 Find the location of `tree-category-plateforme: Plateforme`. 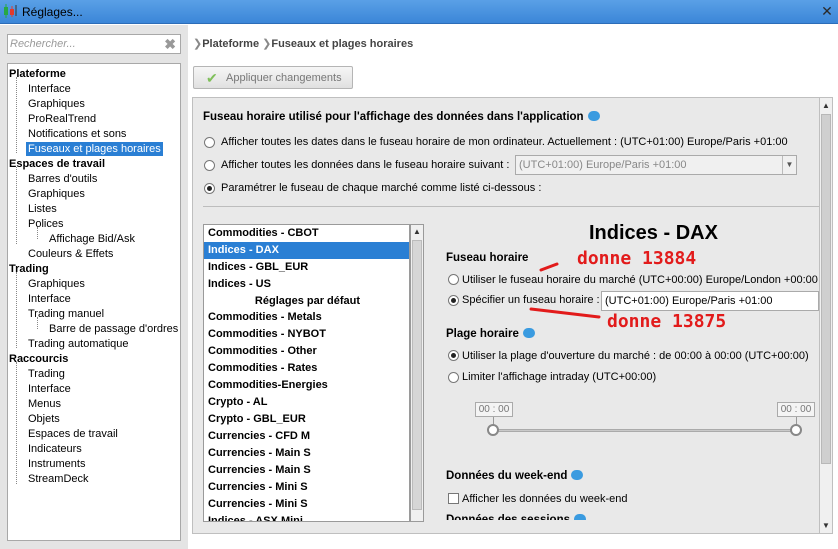

tree-category-plateforme: Plateforme is located at coordinates (37, 74).